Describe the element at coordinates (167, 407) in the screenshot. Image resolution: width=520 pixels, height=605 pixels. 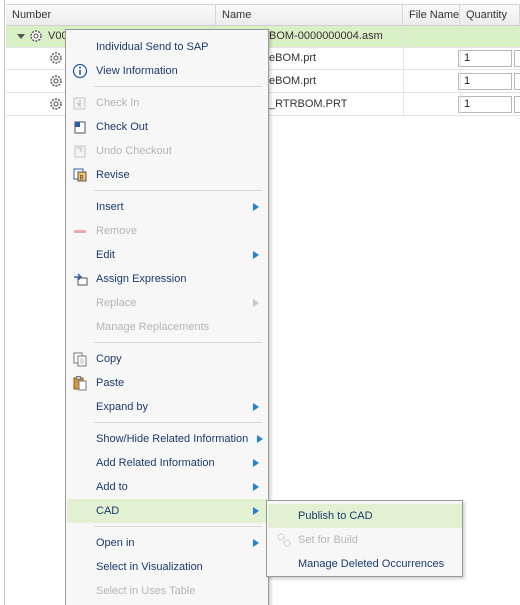
I see `menu-item-expand-by: Expand by` at that location.